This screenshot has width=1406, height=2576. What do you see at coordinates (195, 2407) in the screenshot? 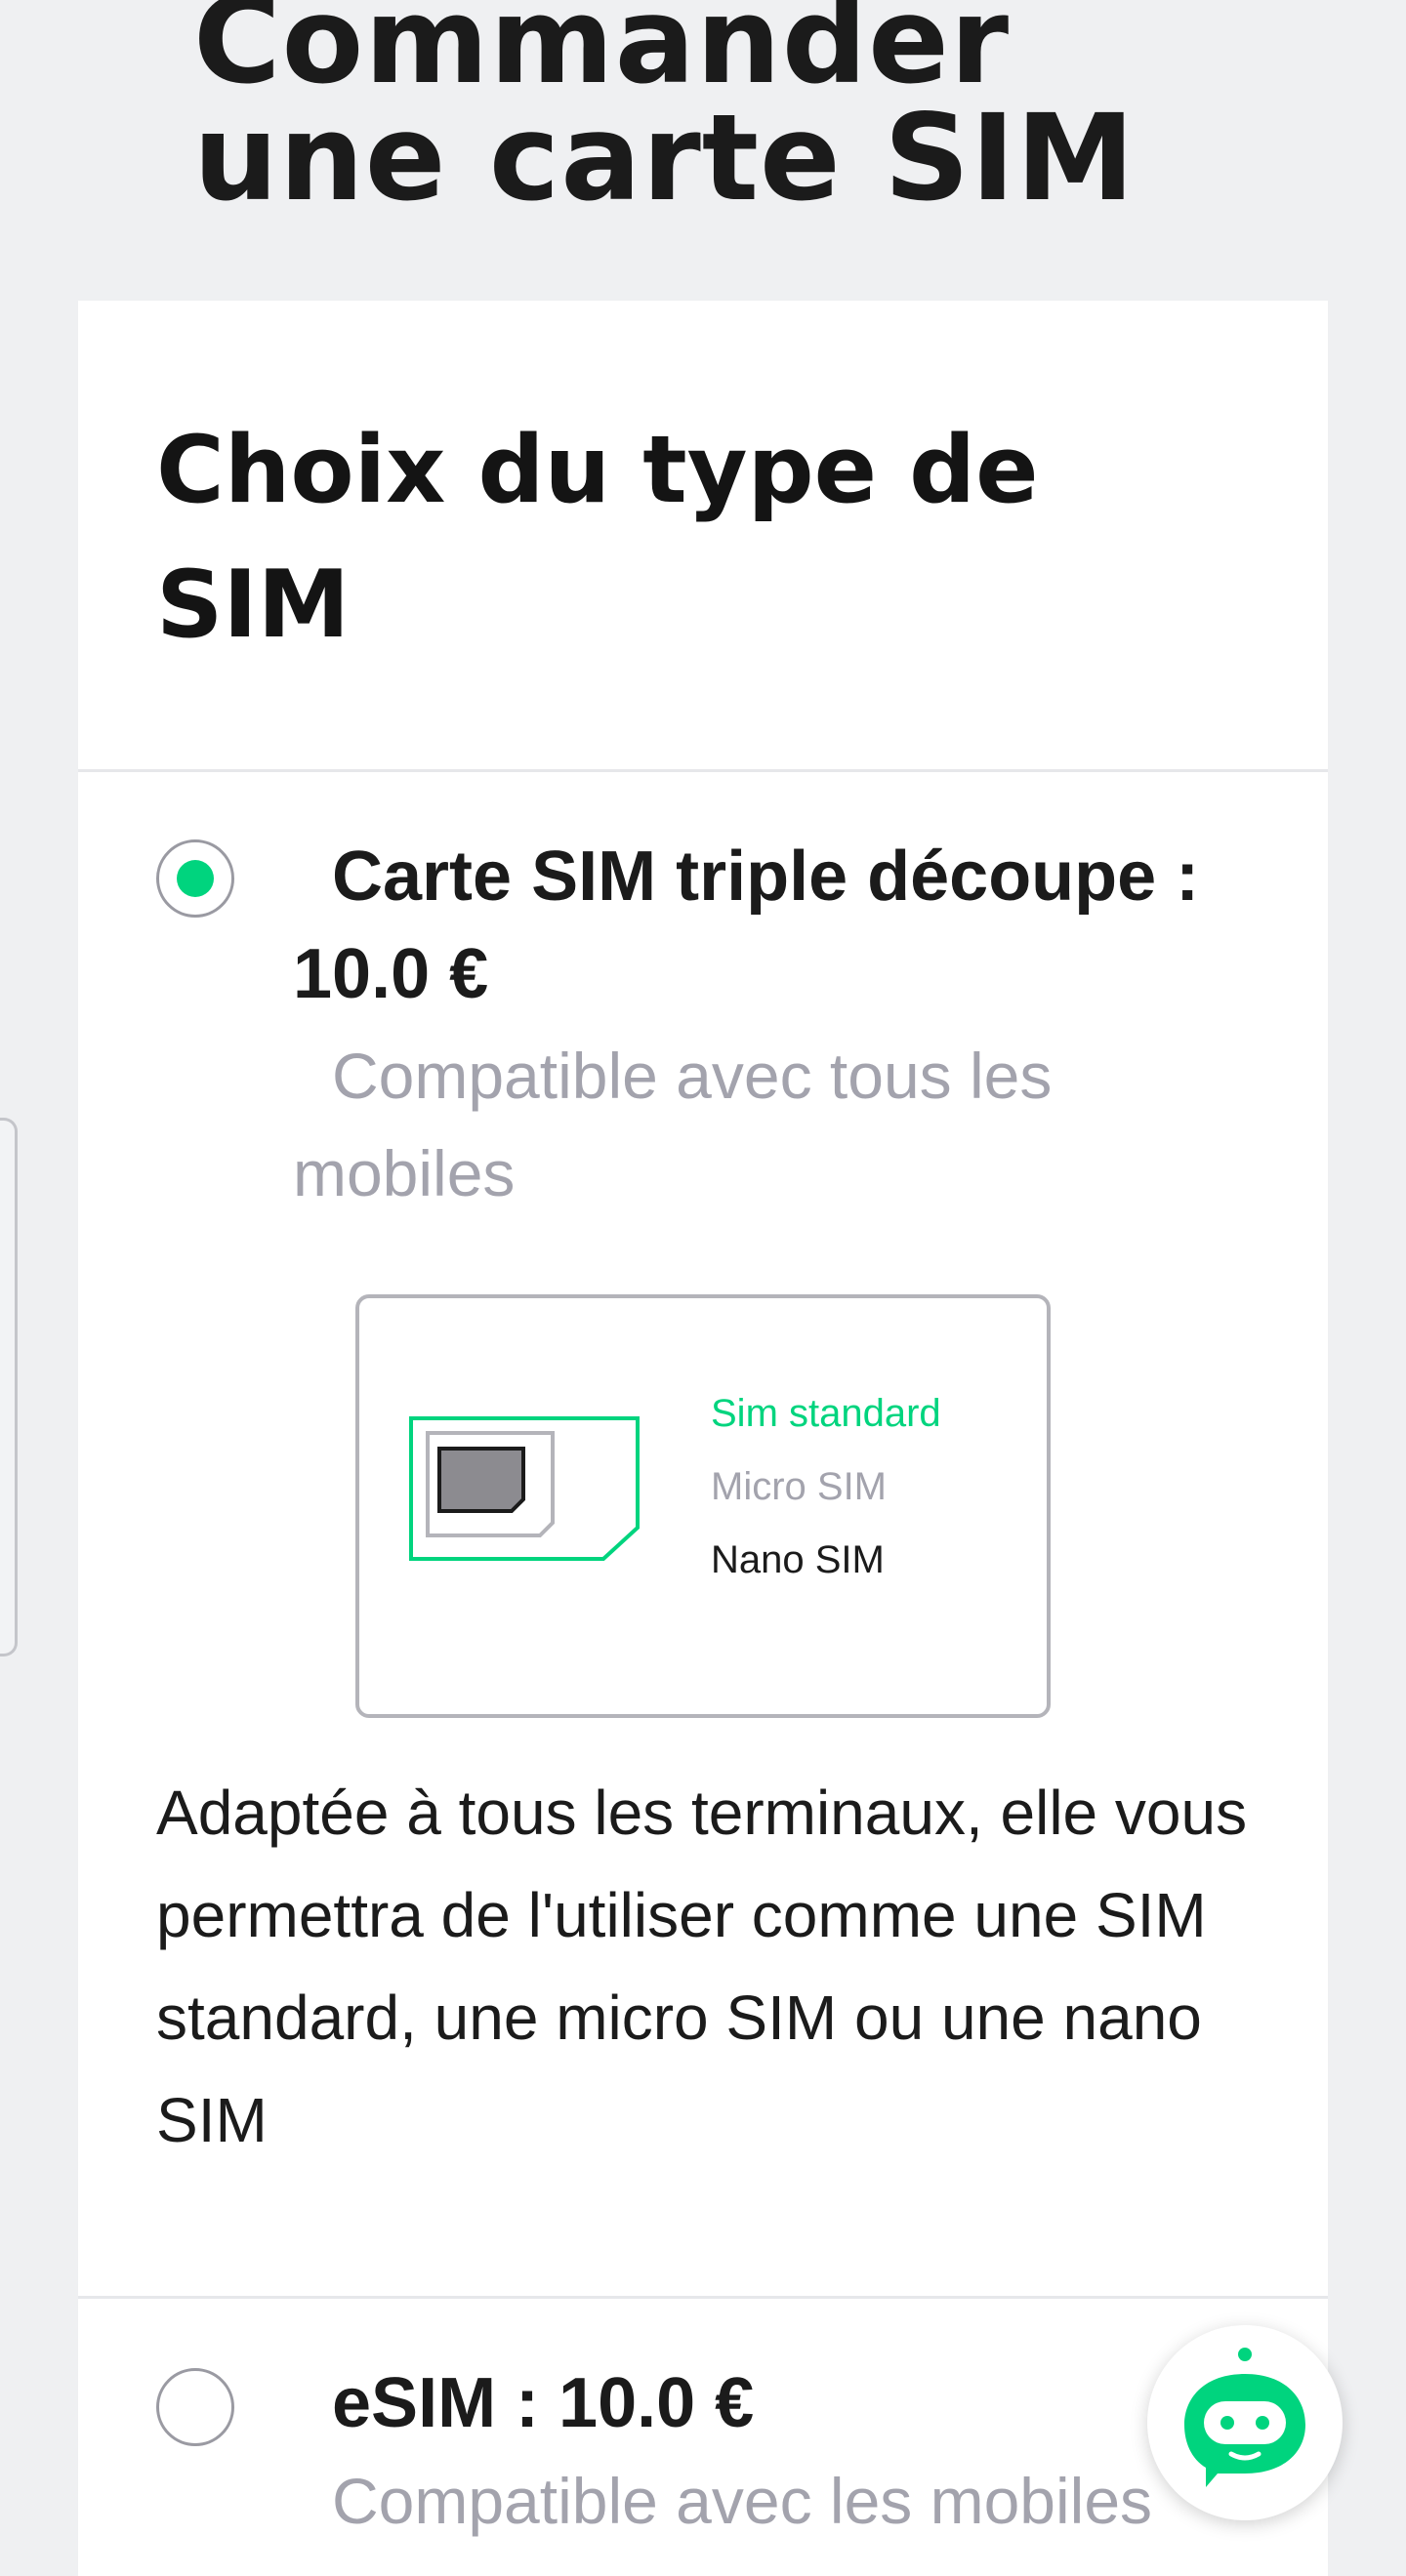
I see `radio-esim` at bounding box center [195, 2407].